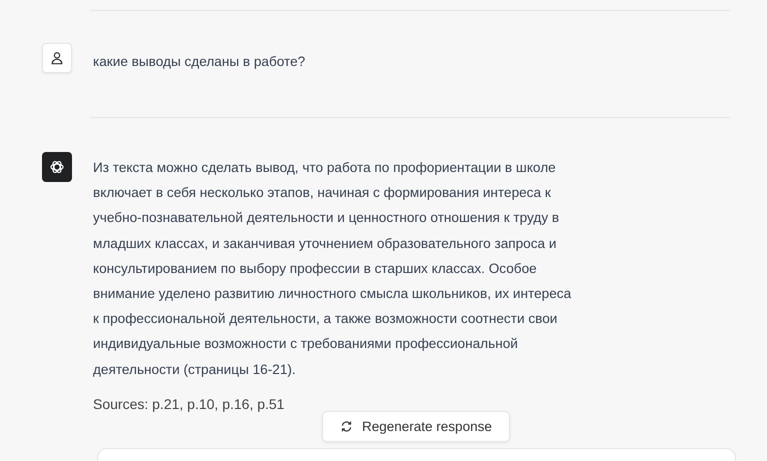 The height and width of the screenshot is (461, 767). I want to click on message-text: какие выводы сделаны в работе?, so click(199, 62).